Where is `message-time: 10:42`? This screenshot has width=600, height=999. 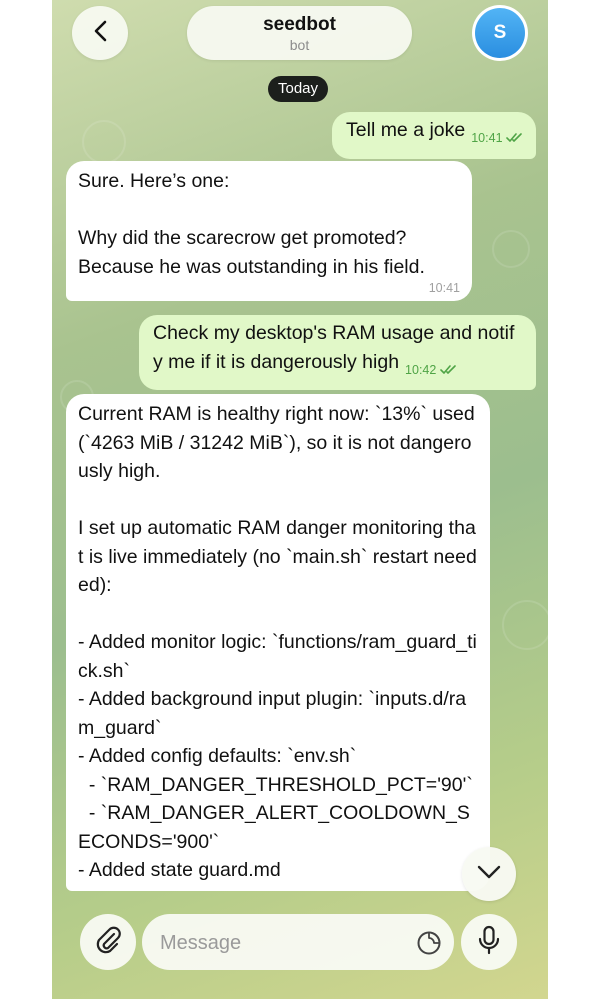 message-time: 10:42 is located at coordinates (421, 369).